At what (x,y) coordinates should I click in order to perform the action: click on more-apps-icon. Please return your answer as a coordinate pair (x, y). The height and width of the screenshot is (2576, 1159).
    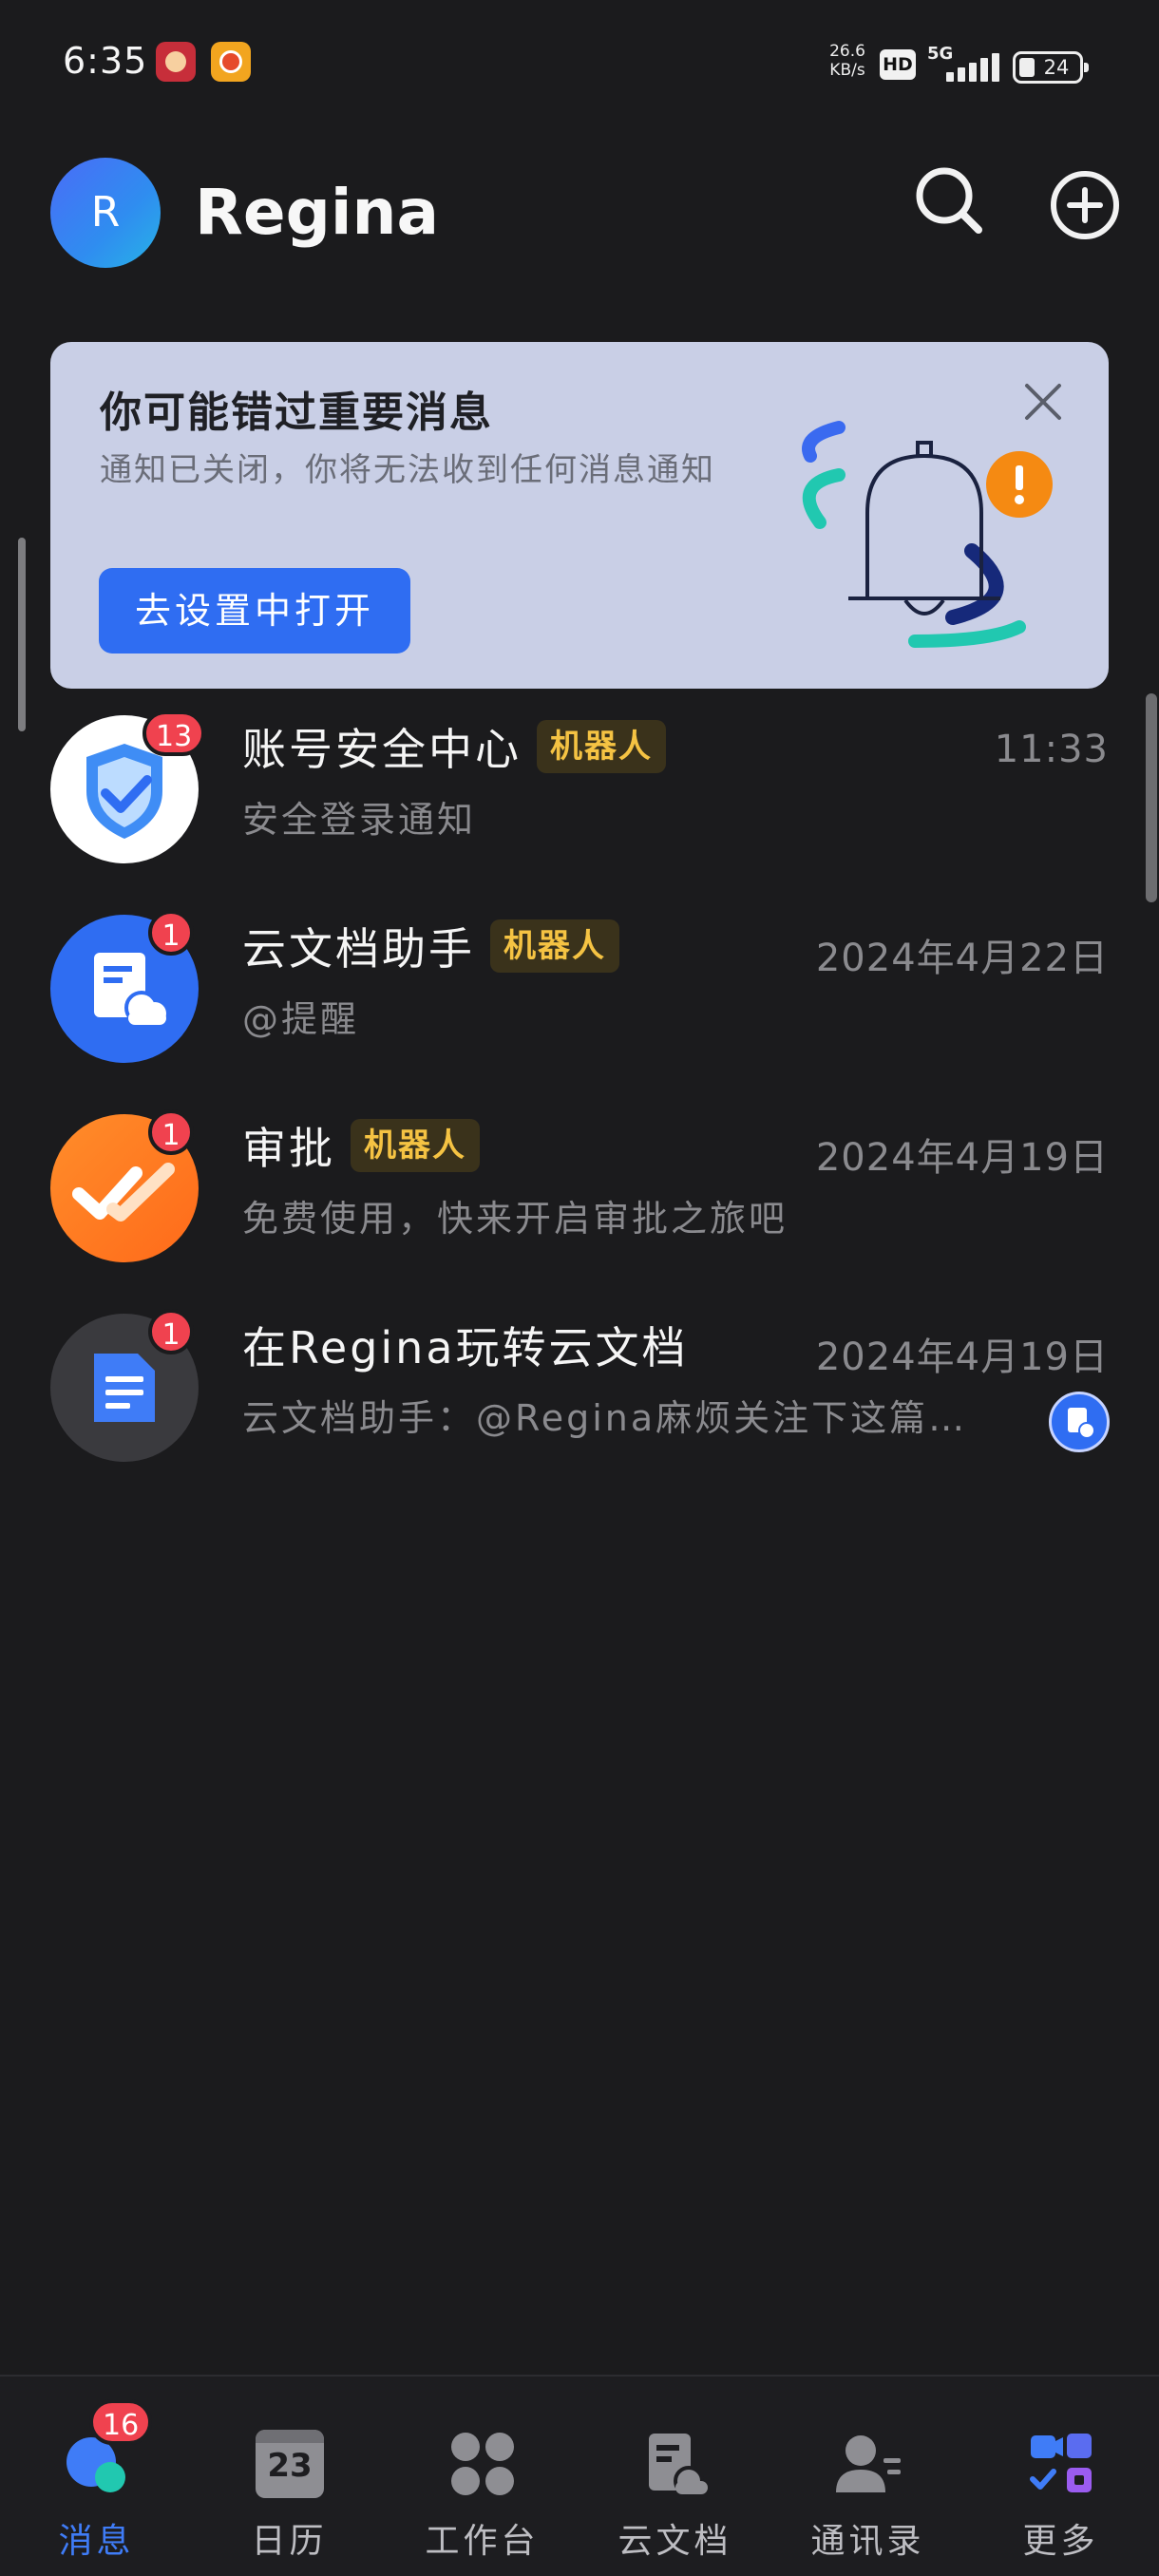
    Looking at the image, I should click on (1061, 2463).